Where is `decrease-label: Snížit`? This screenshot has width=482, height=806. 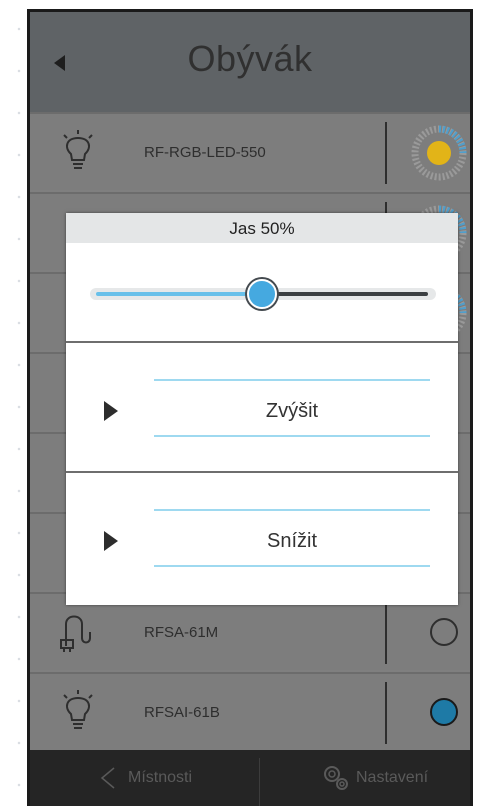 decrease-label: Snížit is located at coordinates (292, 541).